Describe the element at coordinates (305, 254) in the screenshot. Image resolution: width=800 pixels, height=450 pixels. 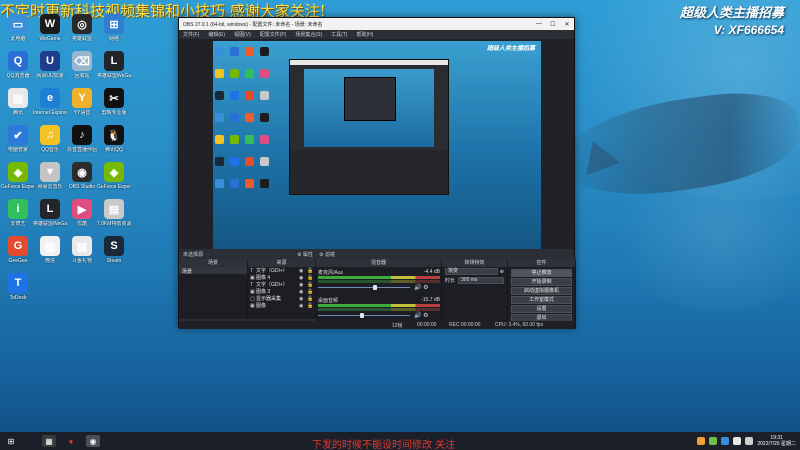
I see `properties-button: ⚙ 属性` at that location.